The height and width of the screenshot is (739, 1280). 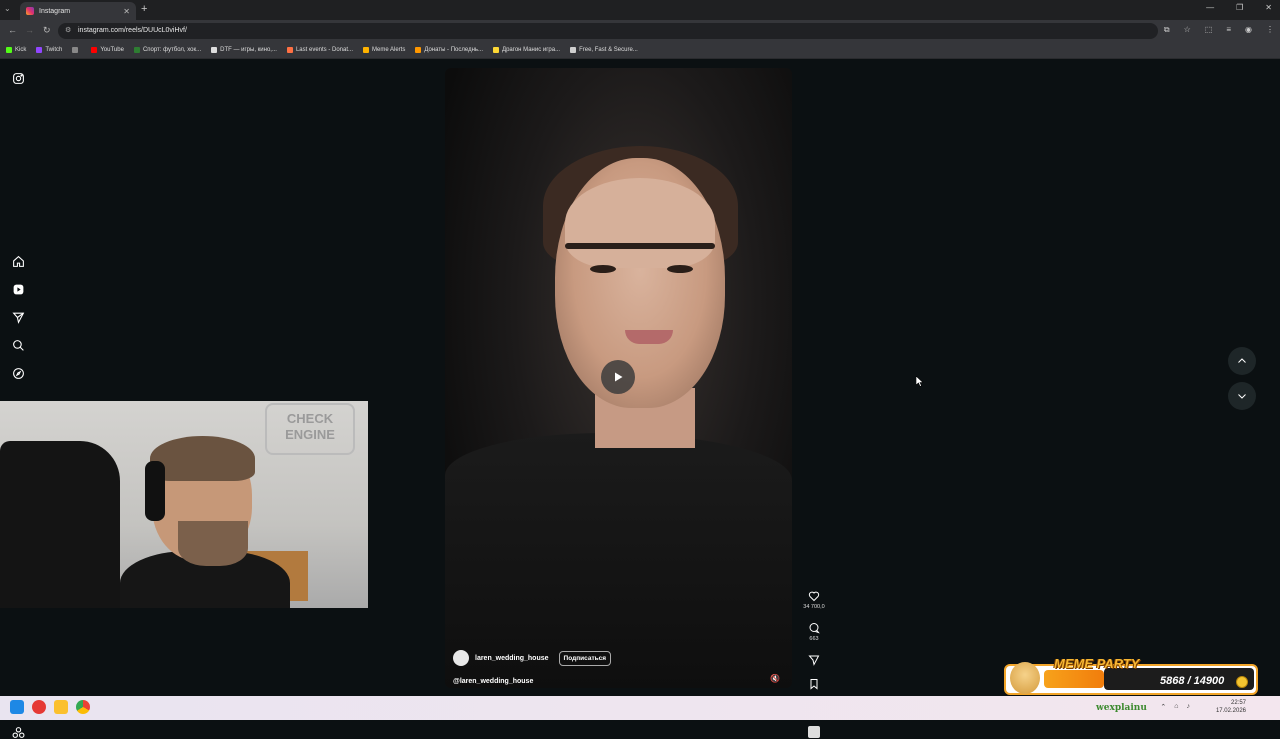 What do you see at coordinates (18, 373) in the screenshot?
I see `explore-icon` at bounding box center [18, 373].